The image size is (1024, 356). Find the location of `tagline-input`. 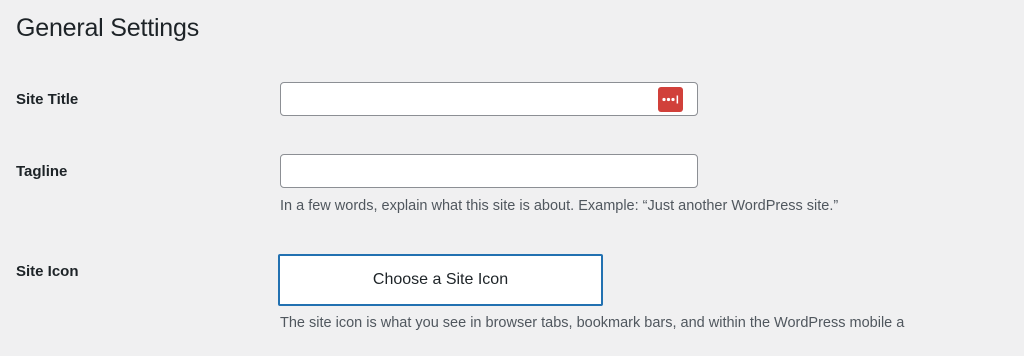

tagline-input is located at coordinates (489, 171).